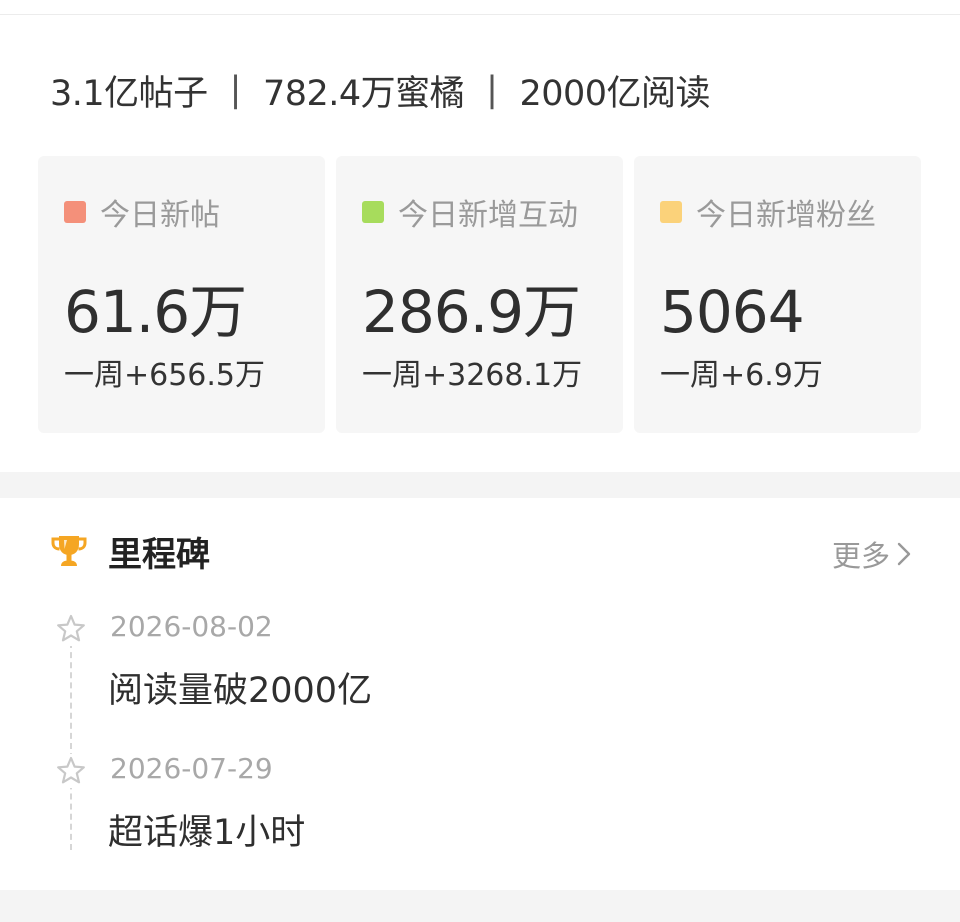 Image resolution: width=960 pixels, height=922 pixels. What do you see at coordinates (471, 312) in the screenshot?
I see `stat-value: 286.9万` at bounding box center [471, 312].